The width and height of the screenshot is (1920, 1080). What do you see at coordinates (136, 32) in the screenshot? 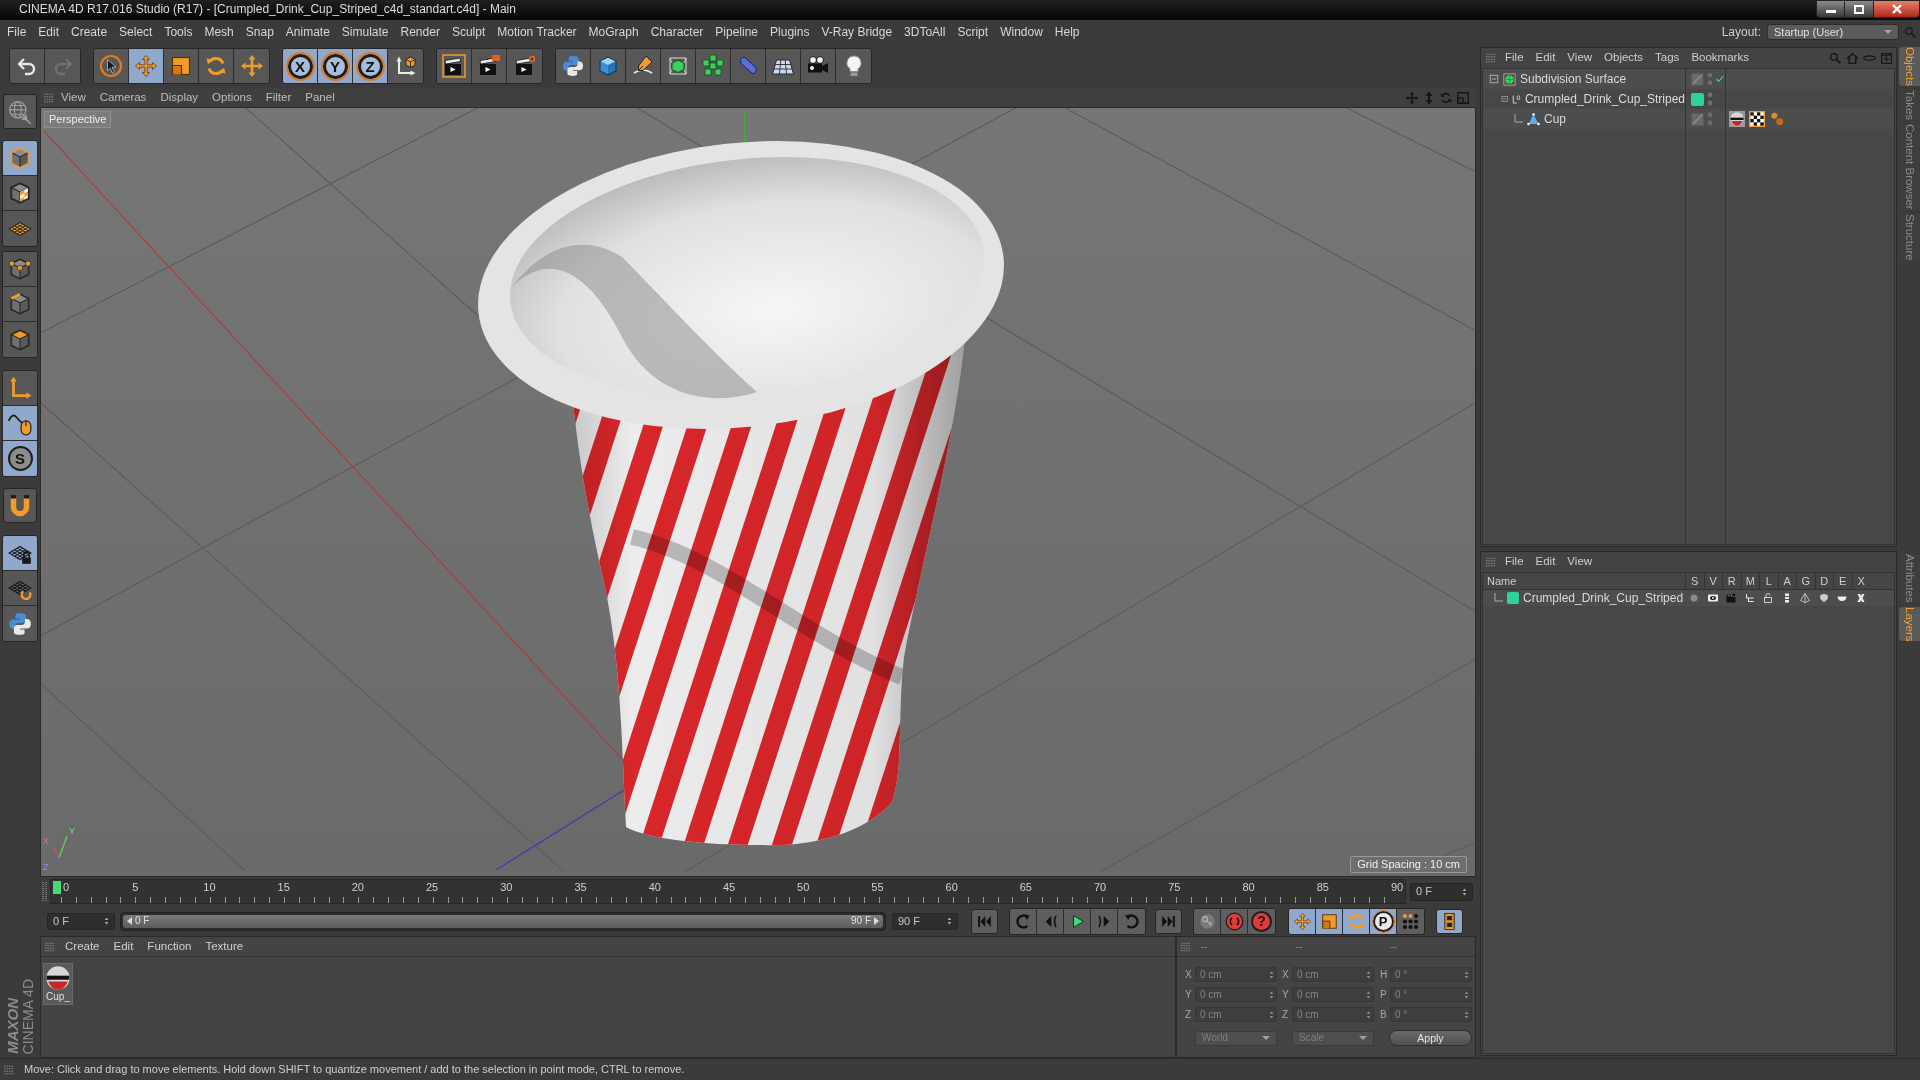
I see `menu-item: Select` at bounding box center [136, 32].